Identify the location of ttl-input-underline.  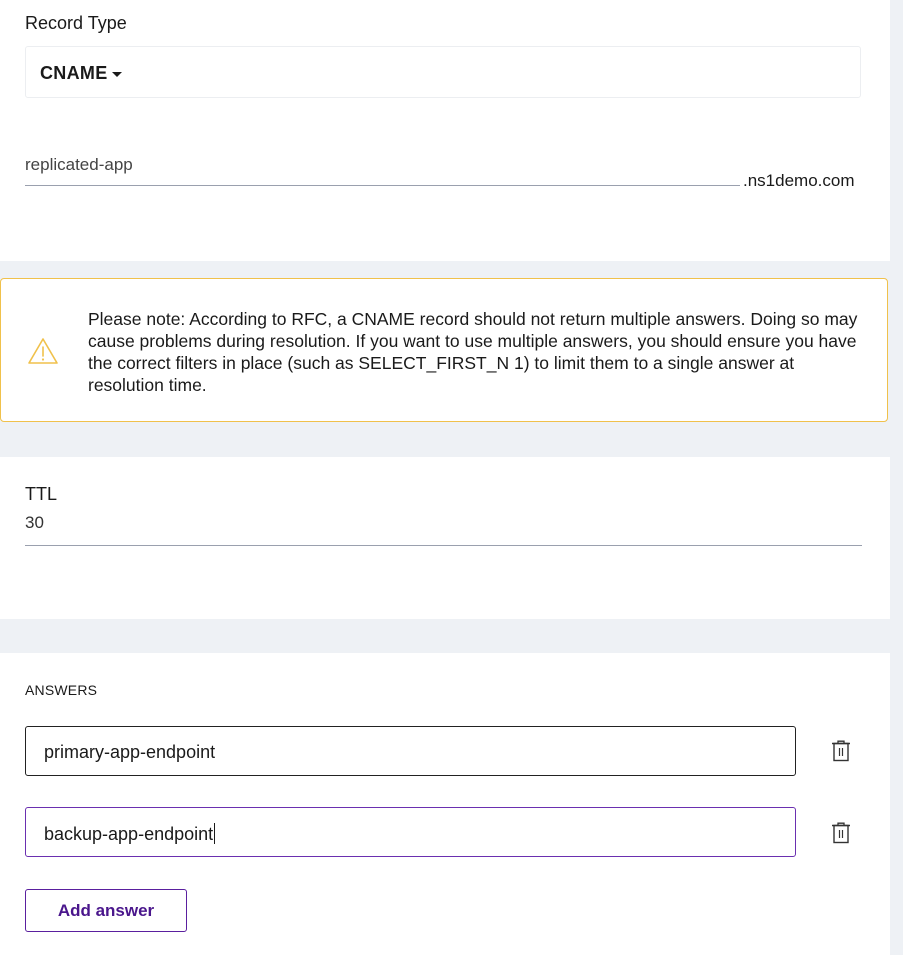
(443, 545).